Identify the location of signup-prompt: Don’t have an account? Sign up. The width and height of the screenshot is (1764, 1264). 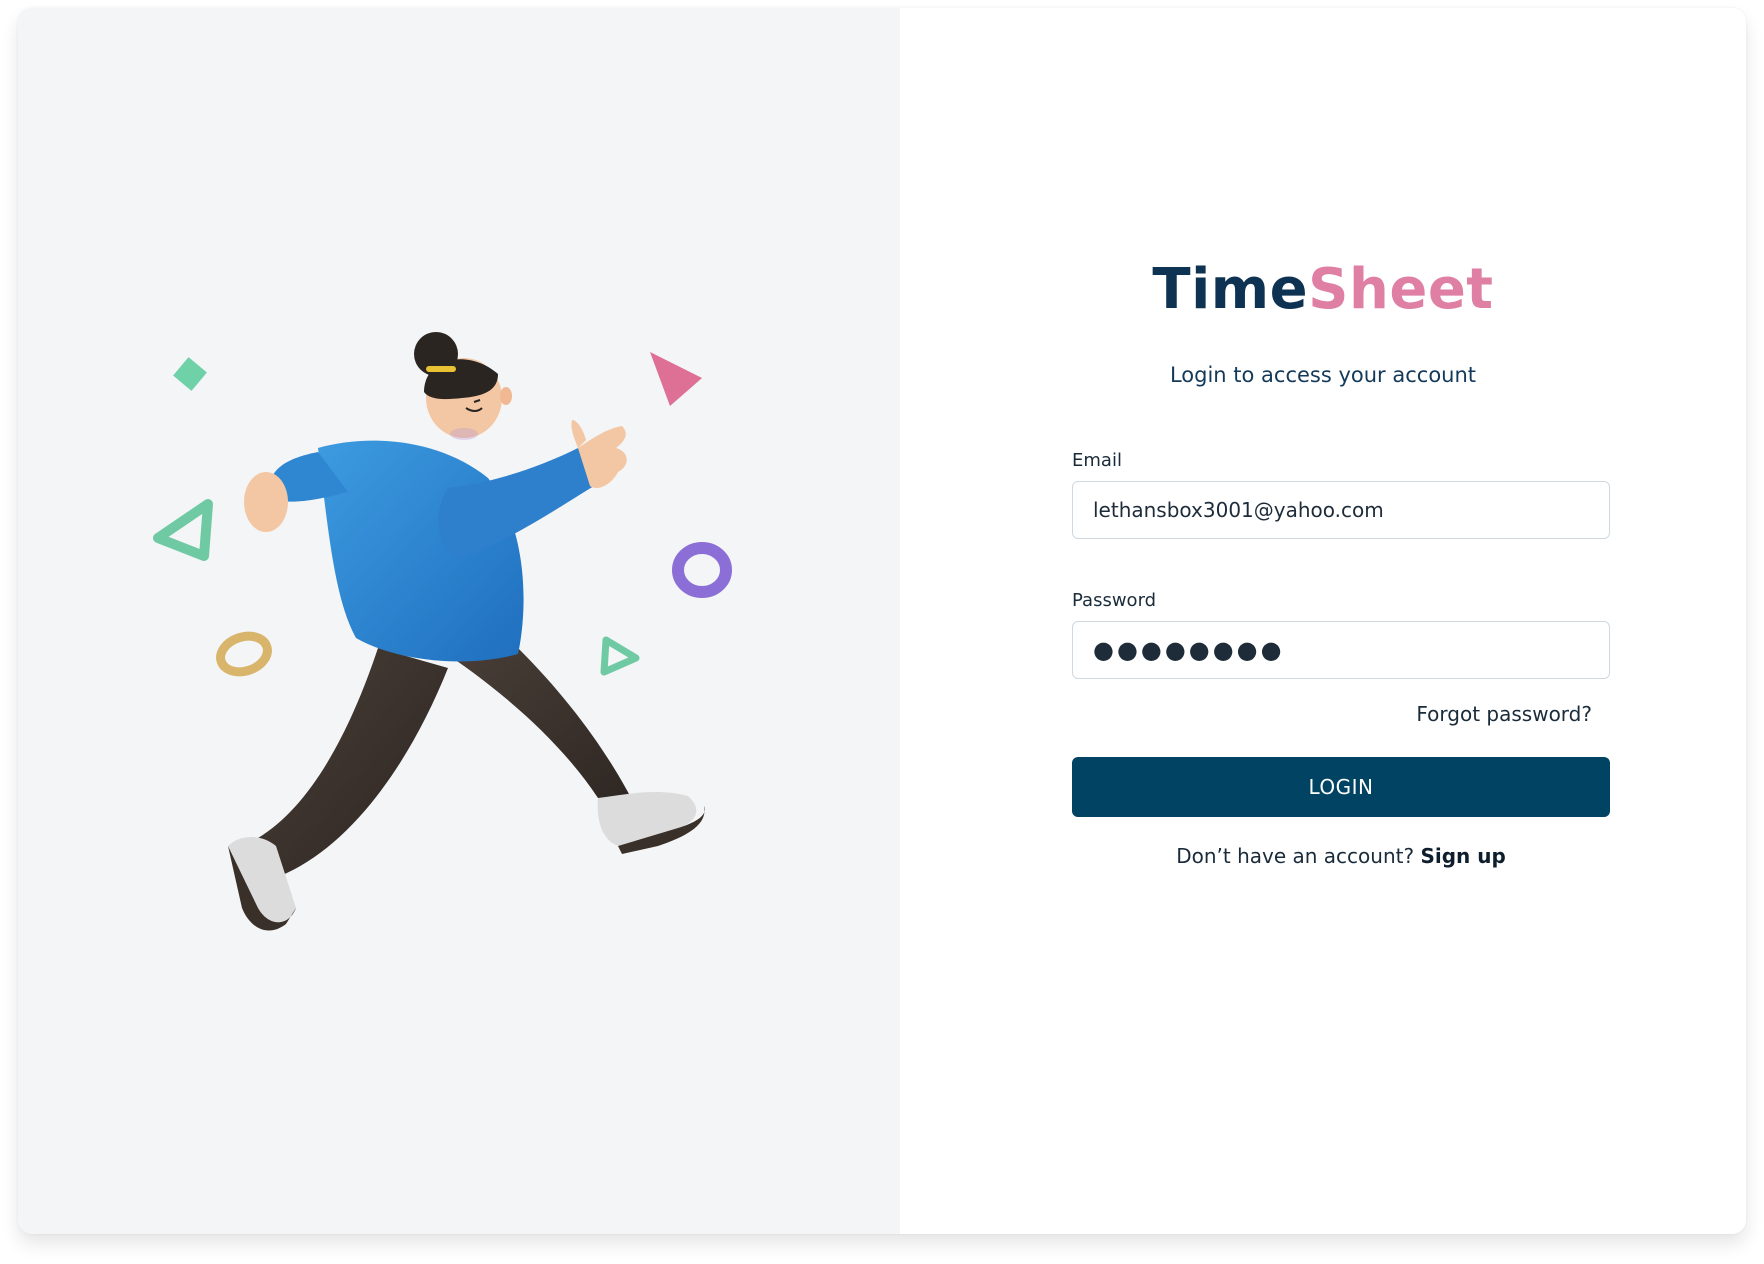
(1341, 856).